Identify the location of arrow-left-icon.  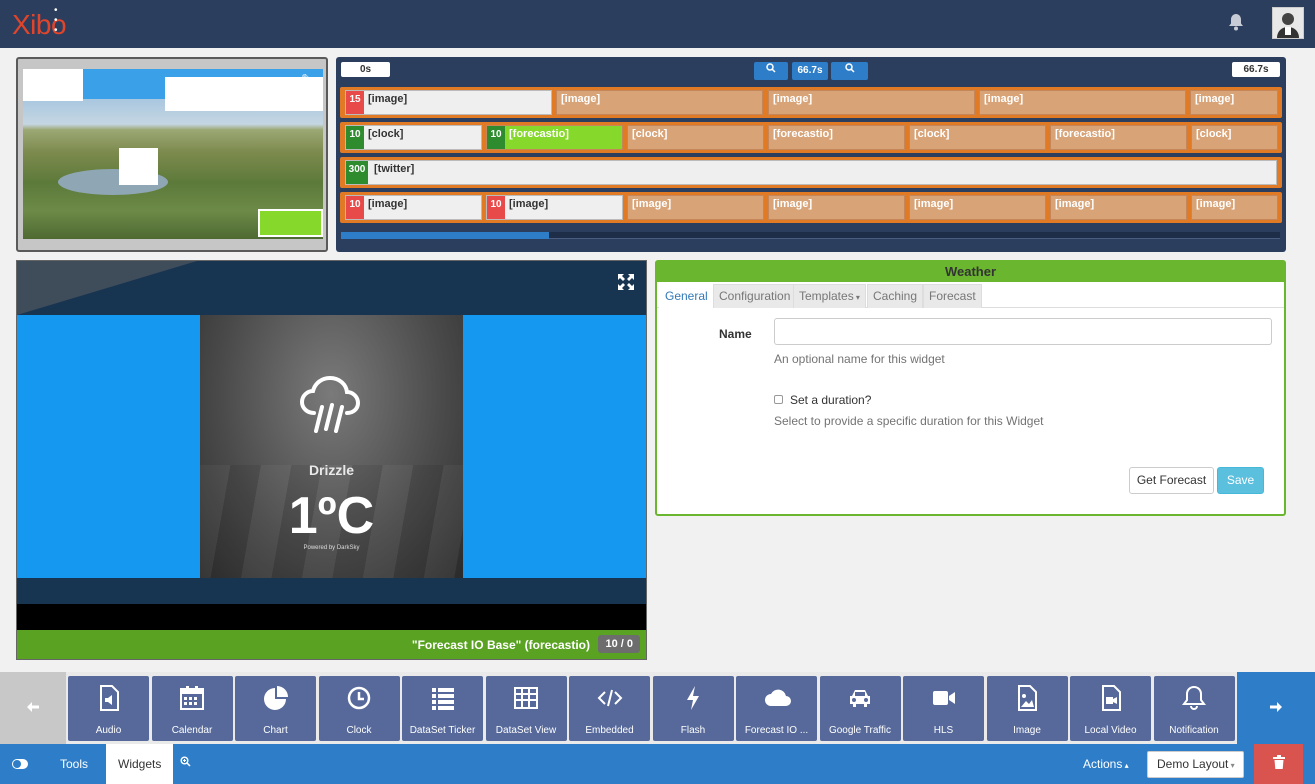
(33, 707).